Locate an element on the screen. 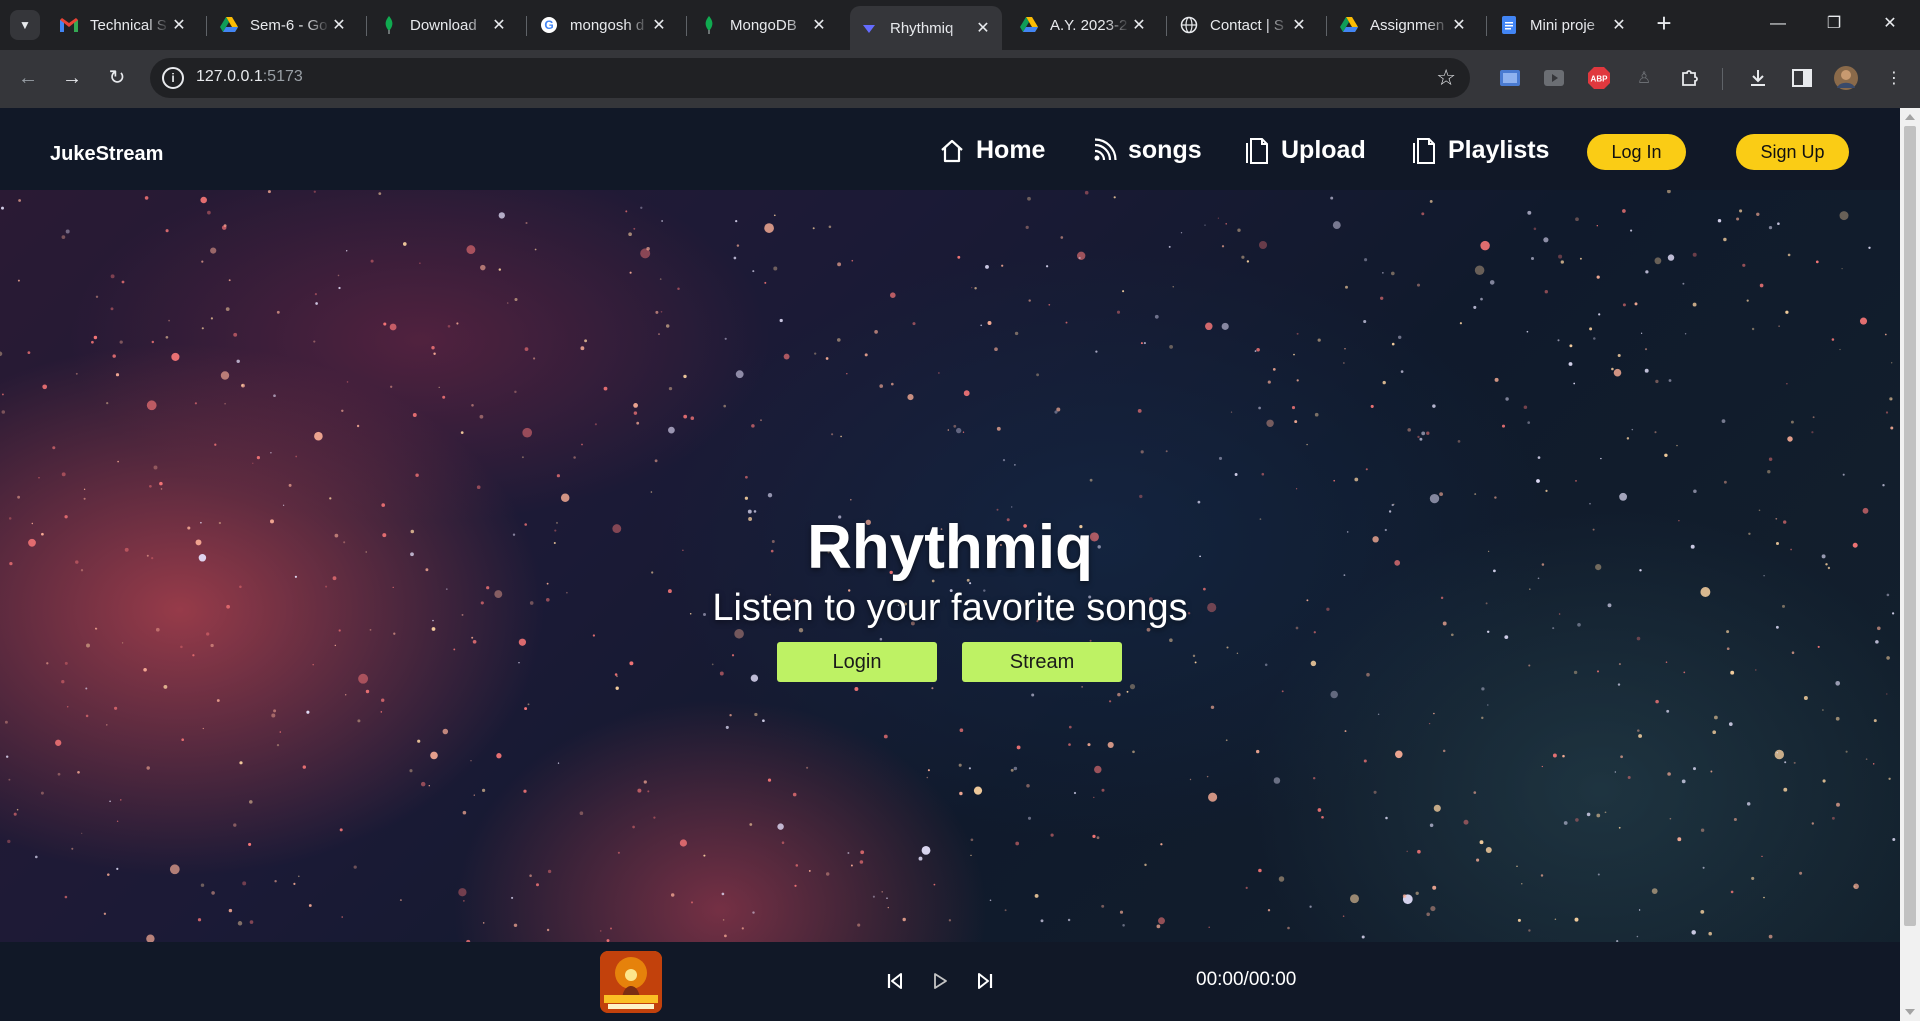  scroll-up-arrow-icon is located at coordinates (1910, 117).